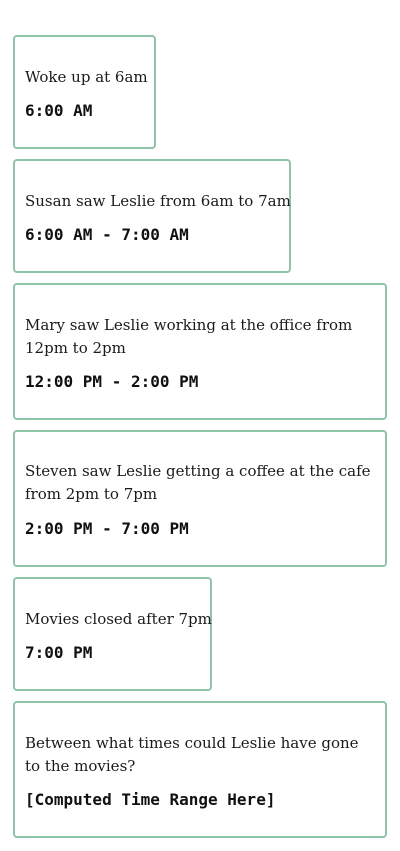 This screenshot has height=851, width=400. What do you see at coordinates (107, 528) in the screenshot?
I see `event-time: 2:00 PM - 7:00 PM` at bounding box center [107, 528].